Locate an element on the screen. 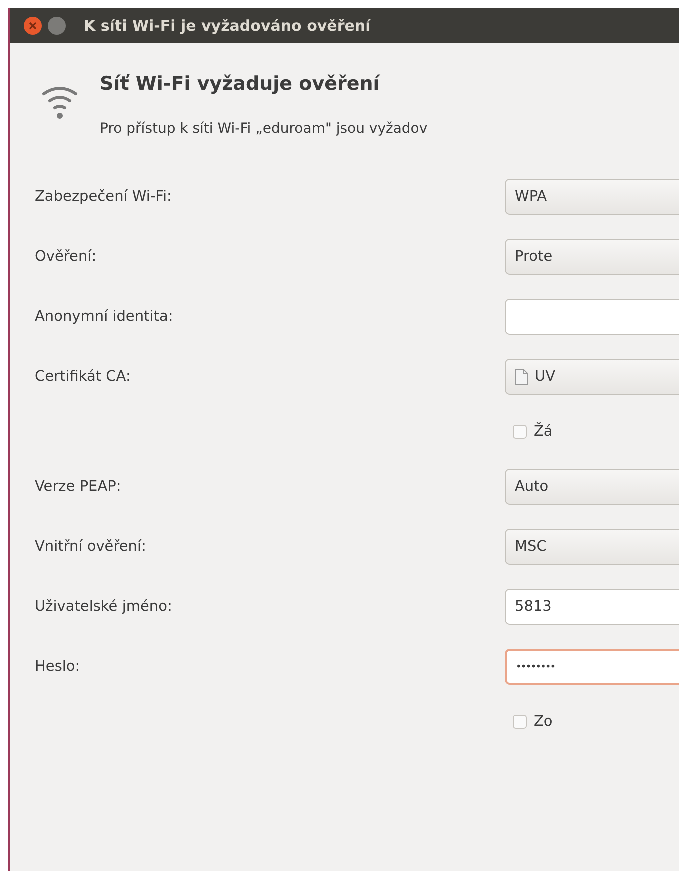 The image size is (679, 871). dropdown: Prote is located at coordinates (592, 257).